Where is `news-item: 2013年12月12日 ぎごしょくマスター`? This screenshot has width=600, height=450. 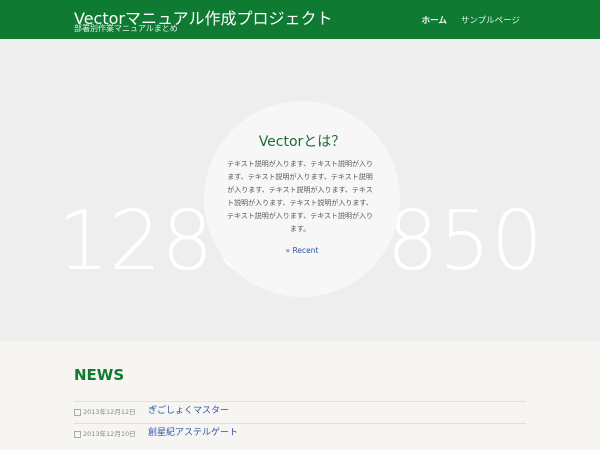 news-item: 2013年12月12日 ぎごしょくマスター is located at coordinates (300, 412).